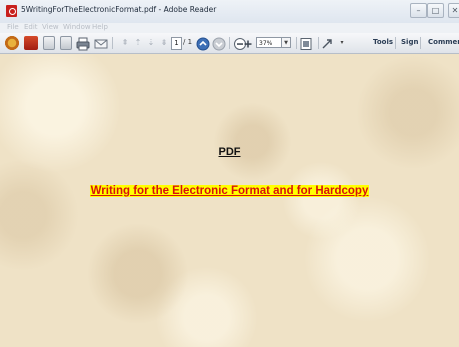 The height and width of the screenshot is (347, 459). What do you see at coordinates (101, 43) in the screenshot?
I see `email-icon` at bounding box center [101, 43].